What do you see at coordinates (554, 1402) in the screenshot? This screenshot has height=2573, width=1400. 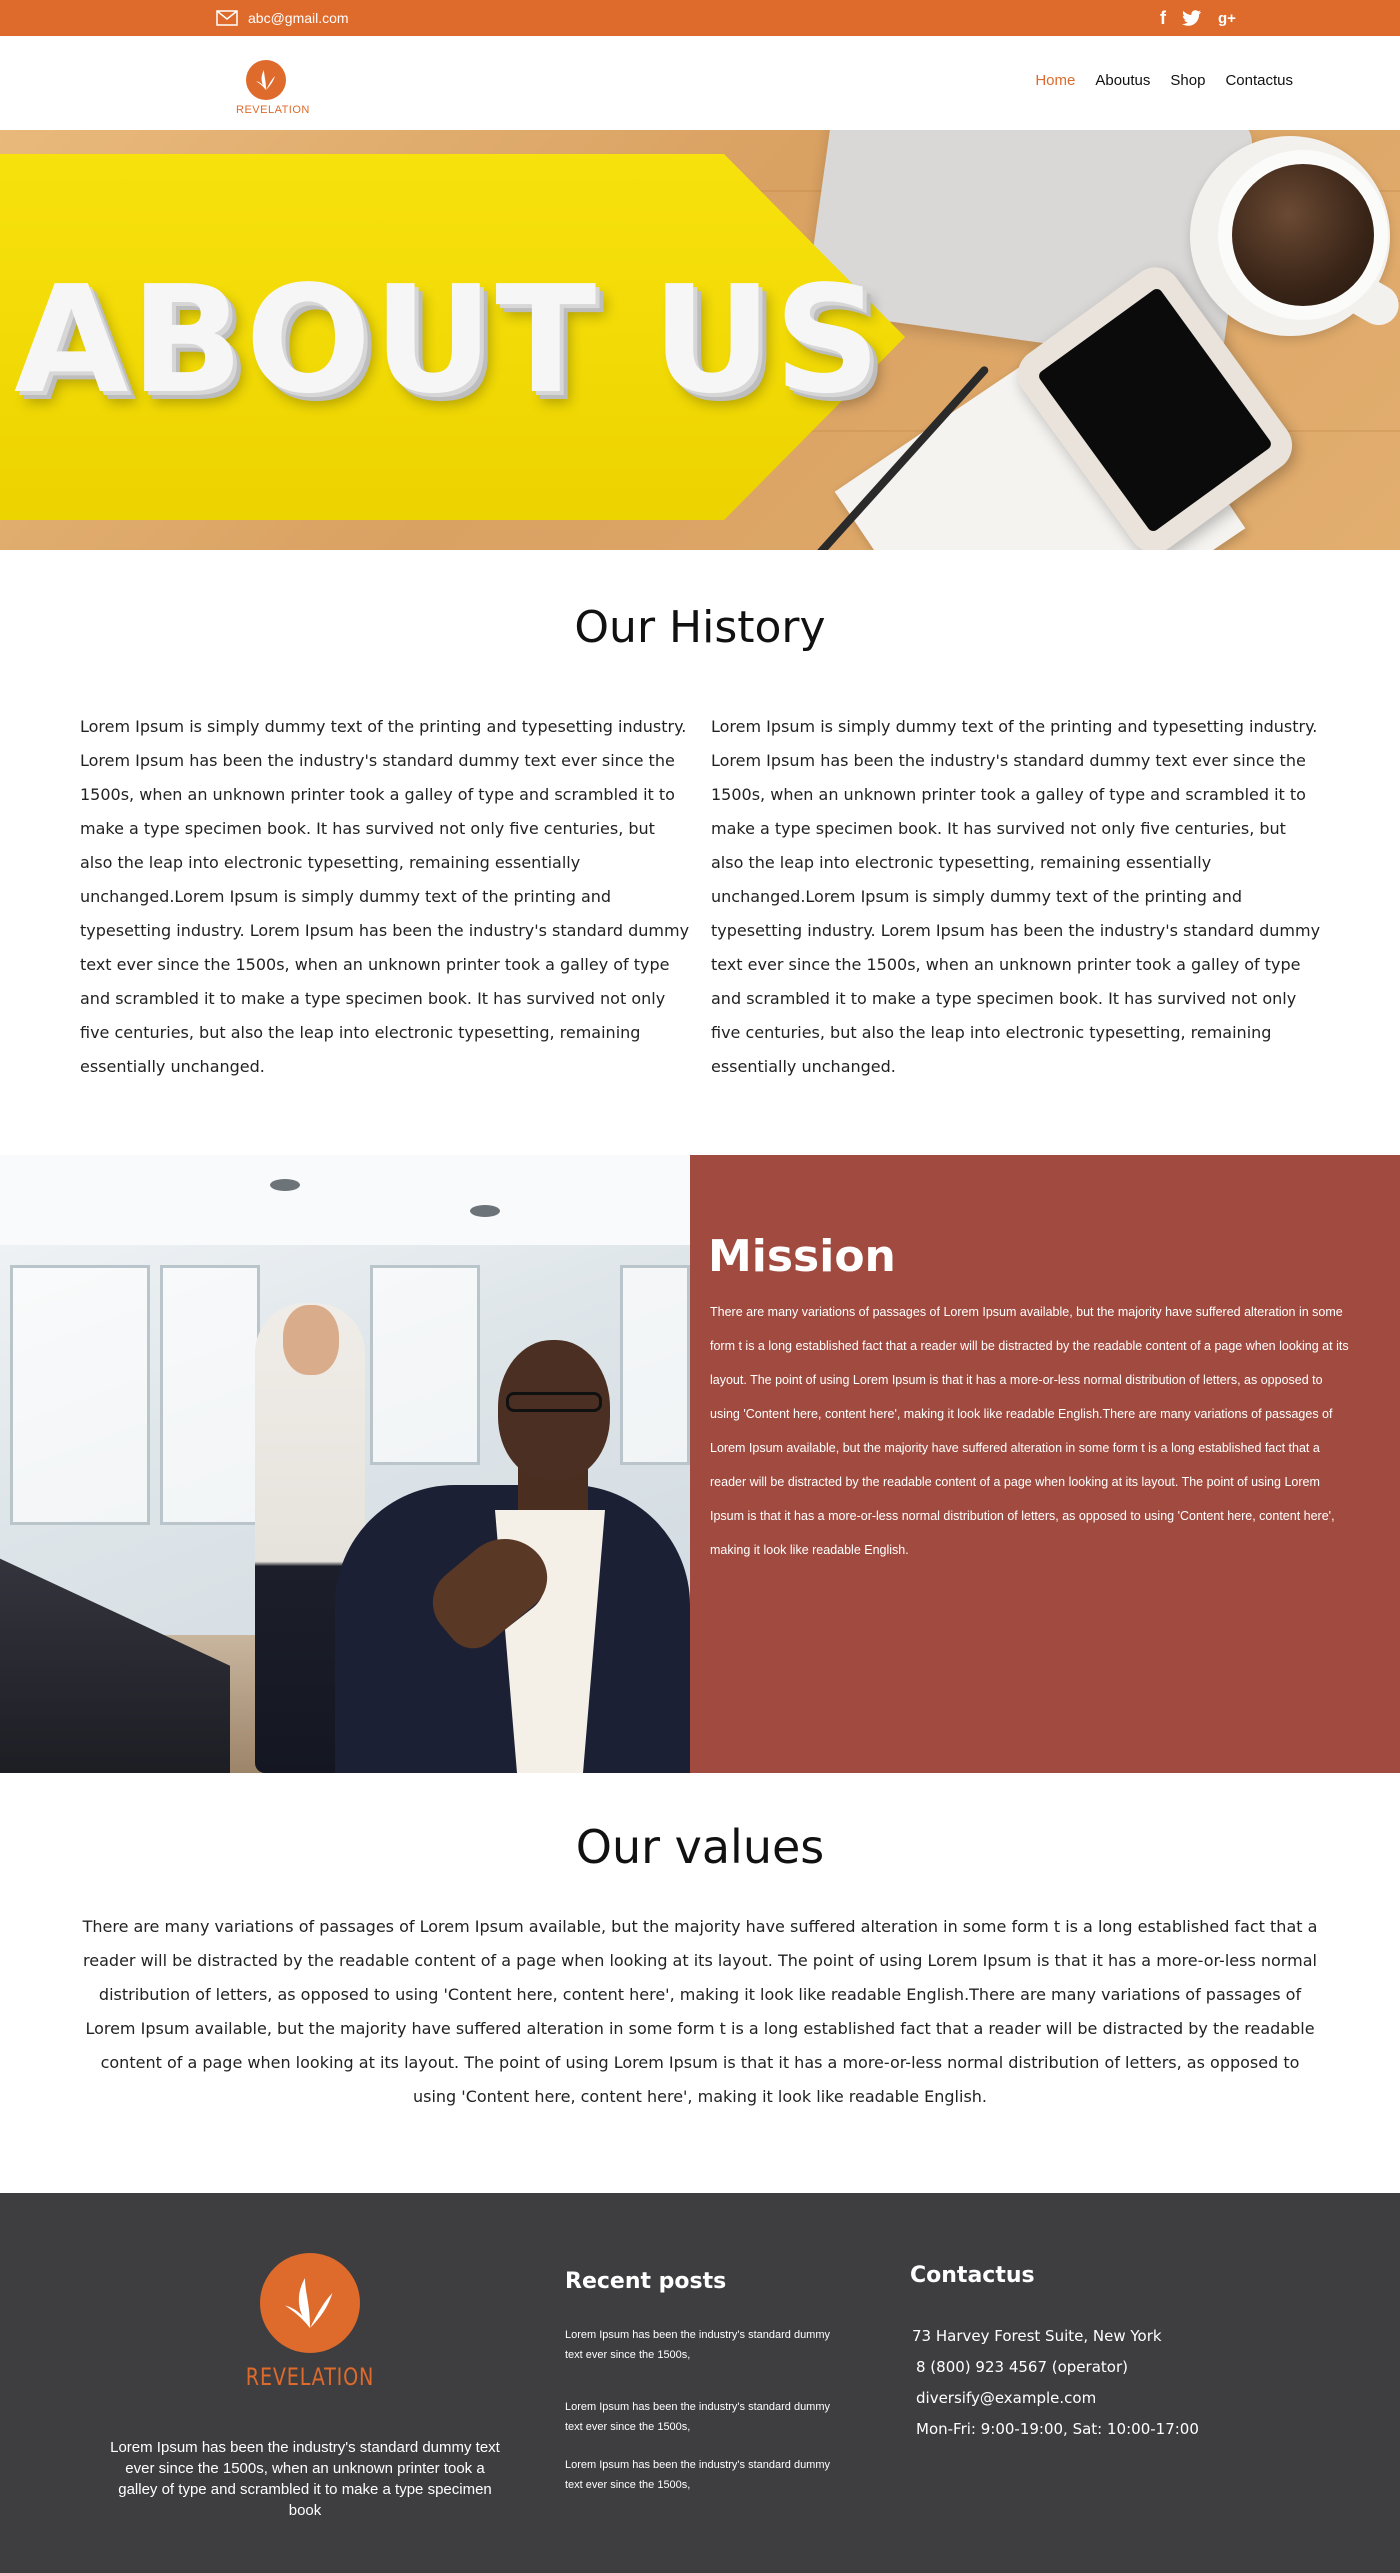 I see `glasses` at bounding box center [554, 1402].